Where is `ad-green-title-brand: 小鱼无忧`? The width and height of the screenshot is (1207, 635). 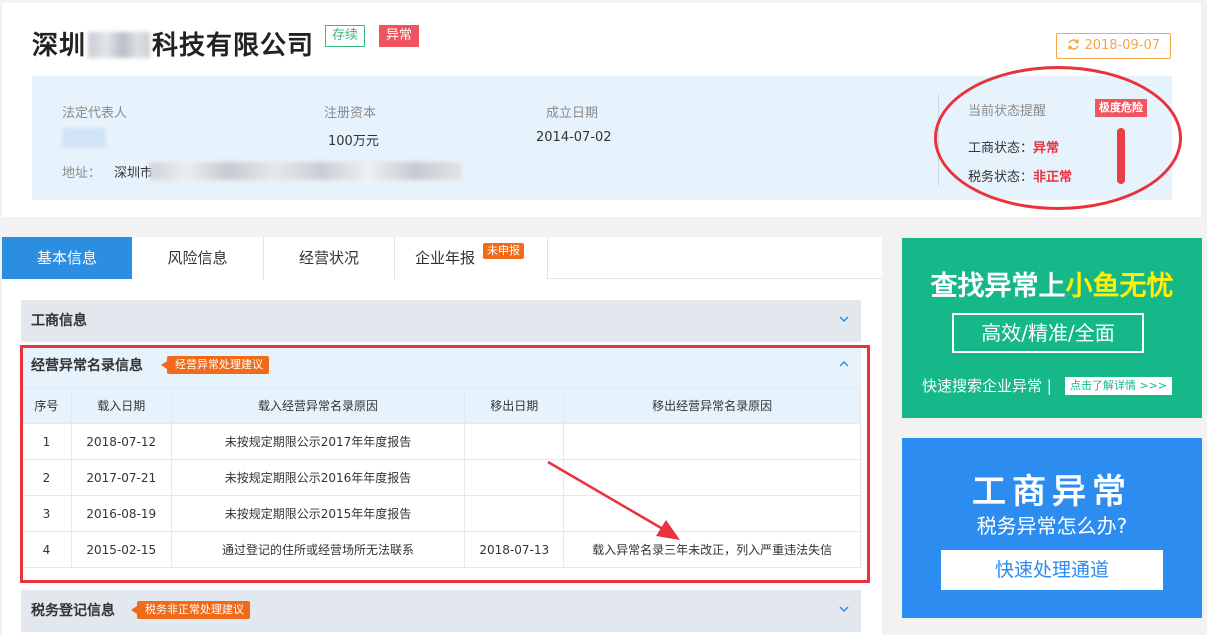 ad-green-title-brand: 小鱼无忧 is located at coordinates (1119, 286).